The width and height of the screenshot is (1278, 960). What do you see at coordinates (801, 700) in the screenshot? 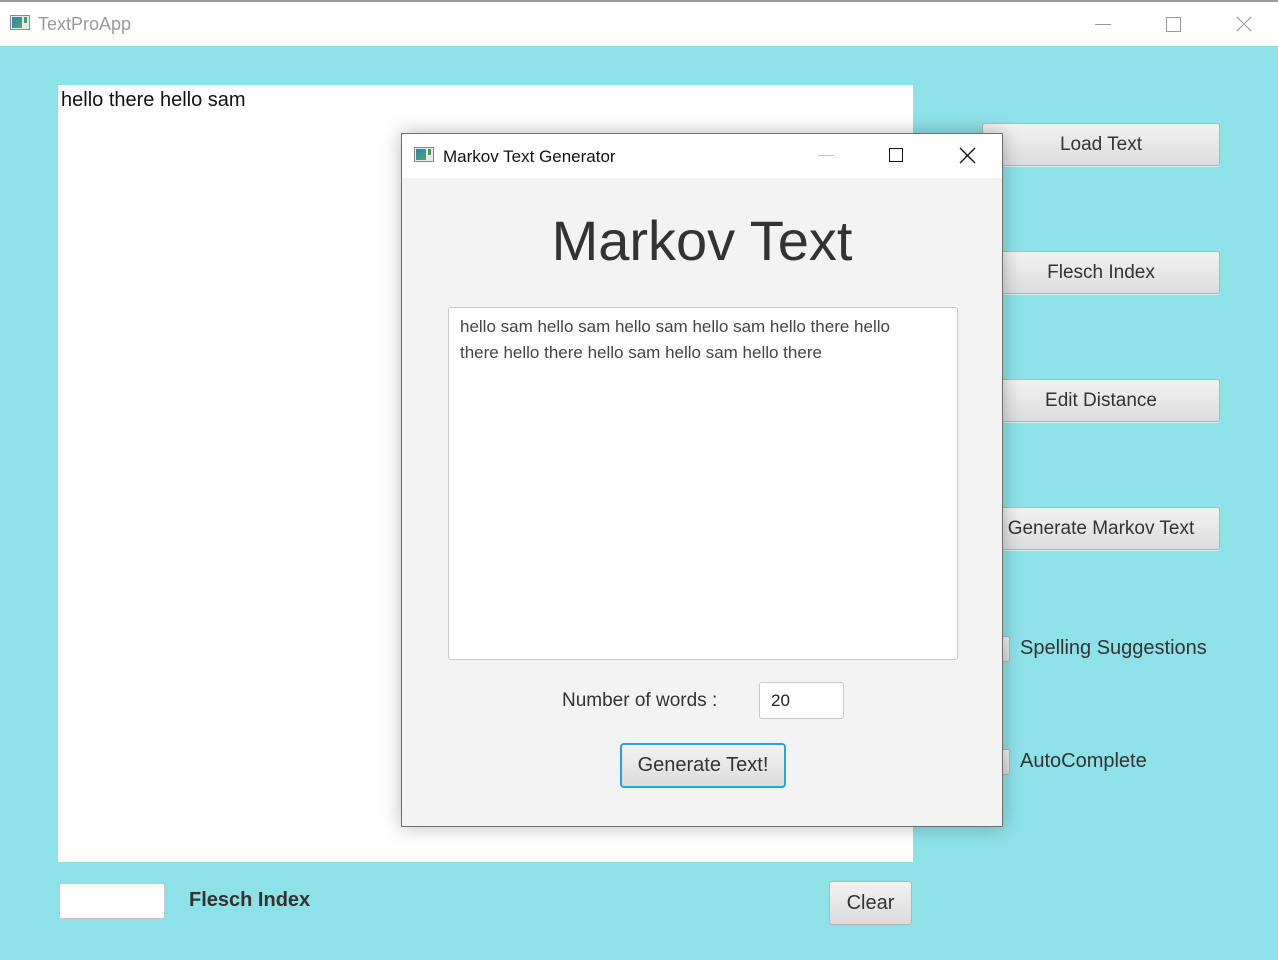
I see `number-of-words-input: 20` at bounding box center [801, 700].